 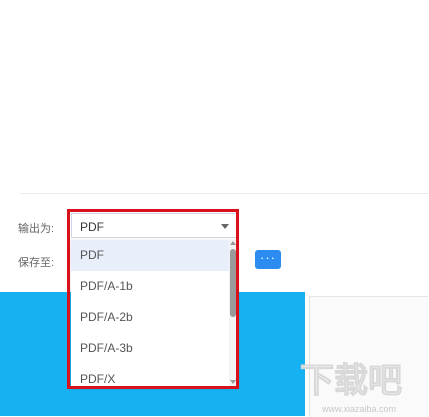 I want to click on dropdown-scrollbar, so click(x=233, y=313).